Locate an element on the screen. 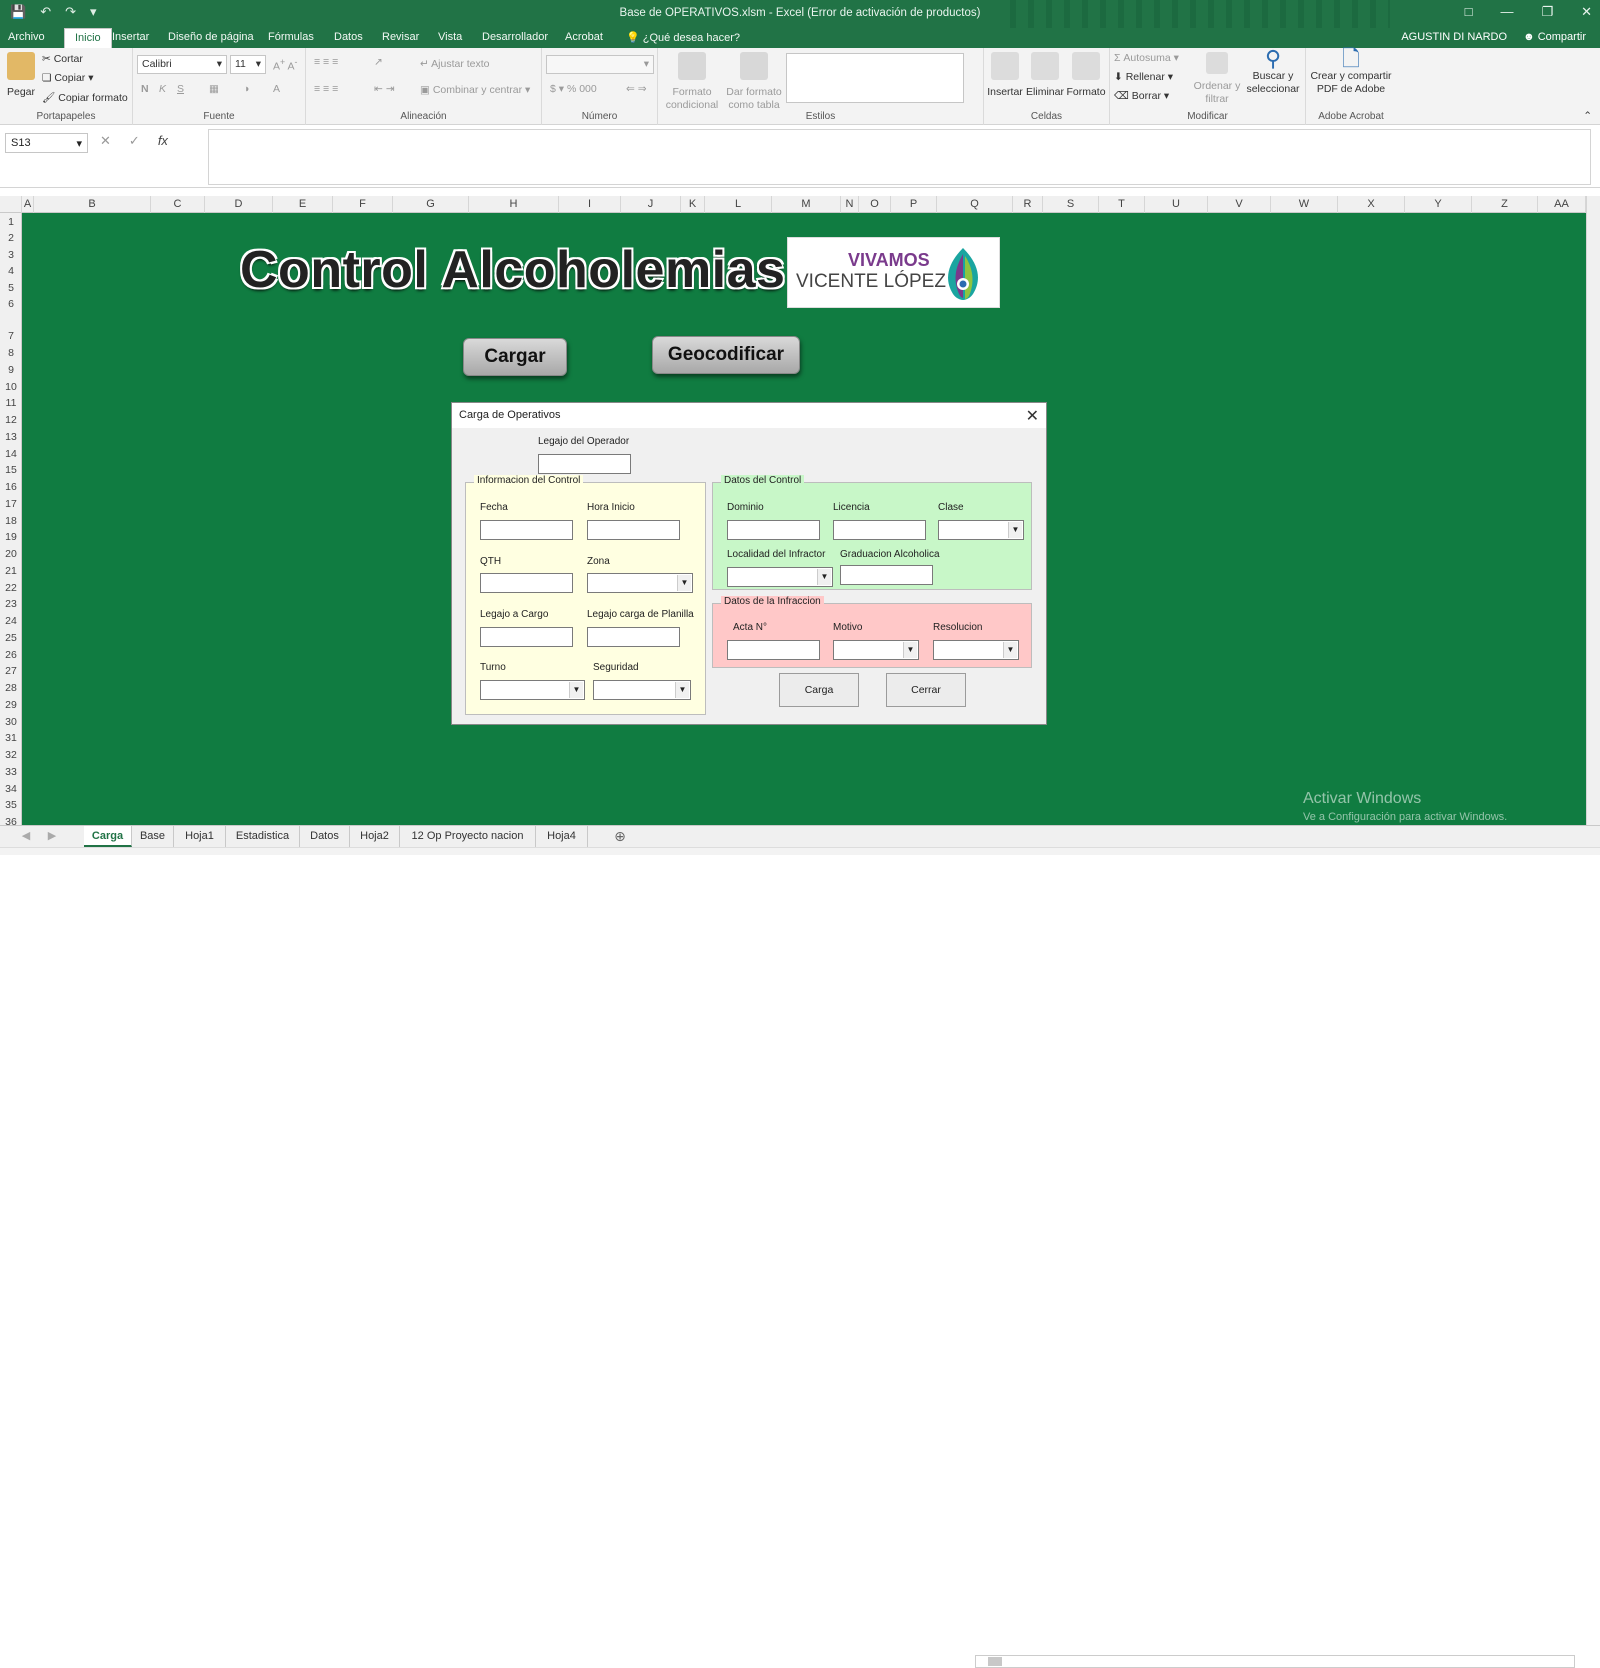 The image size is (1600, 1668). row-header: 13 is located at coordinates (11, 437).